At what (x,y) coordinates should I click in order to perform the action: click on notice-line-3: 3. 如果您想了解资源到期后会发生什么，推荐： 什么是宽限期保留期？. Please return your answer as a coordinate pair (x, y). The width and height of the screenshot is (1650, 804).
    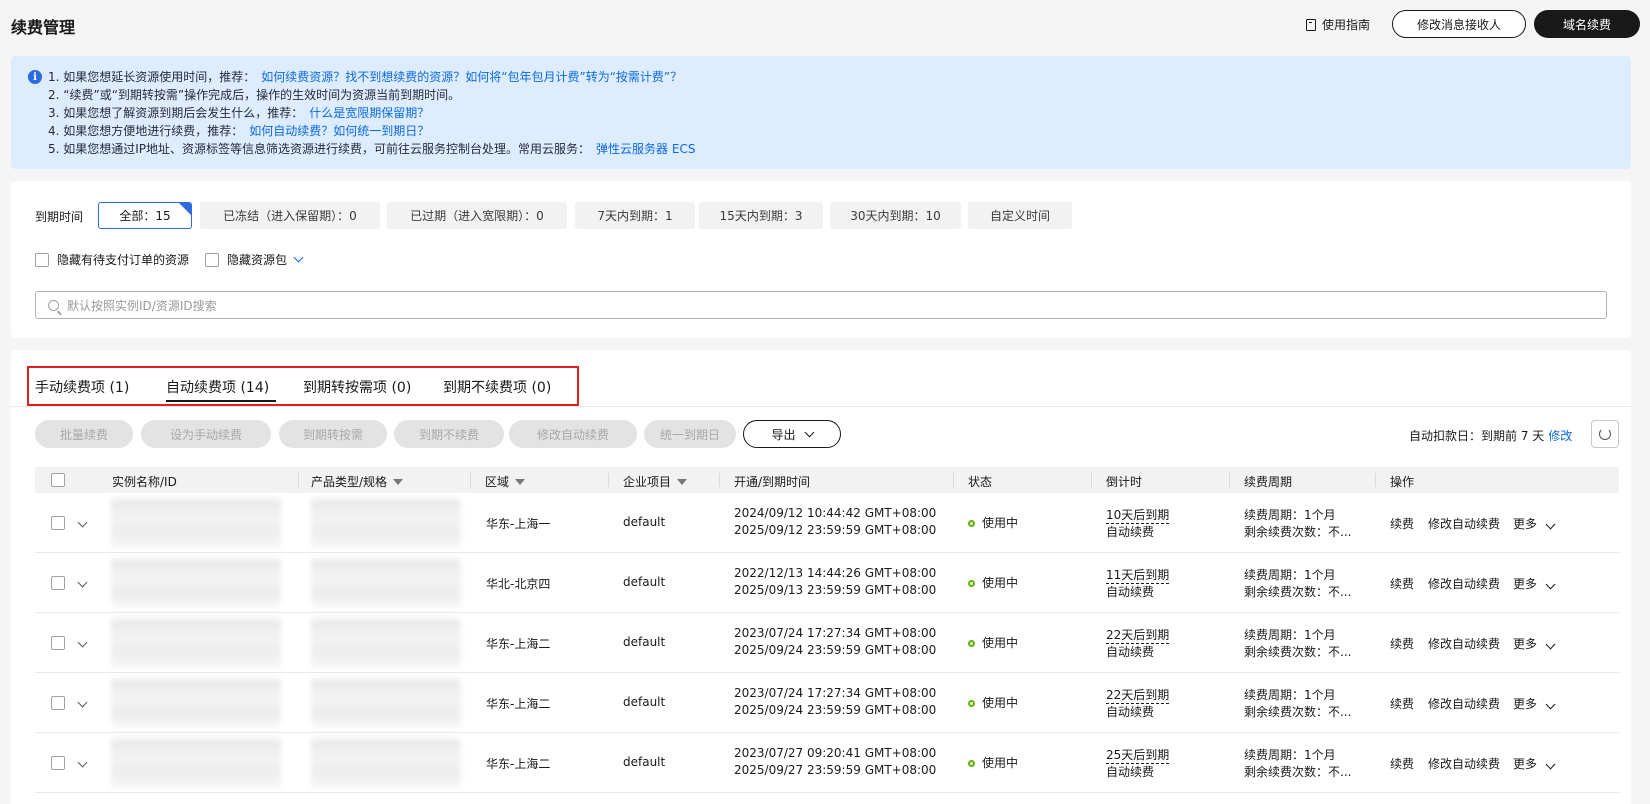
    Looking at the image, I should click on (239, 113).